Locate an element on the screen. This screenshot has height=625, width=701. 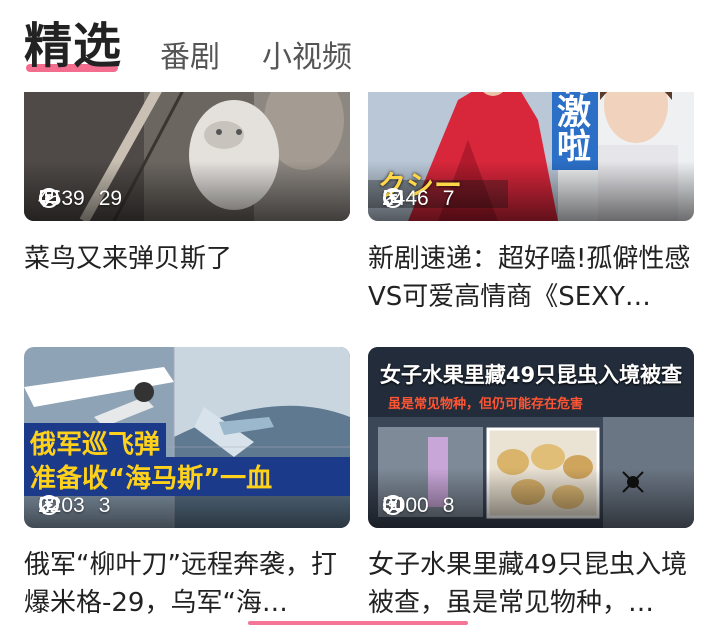
video-thumbnail: 俄军巡飞弹 准备收“海马斯”一血 2203 3 is located at coordinates (187, 437).